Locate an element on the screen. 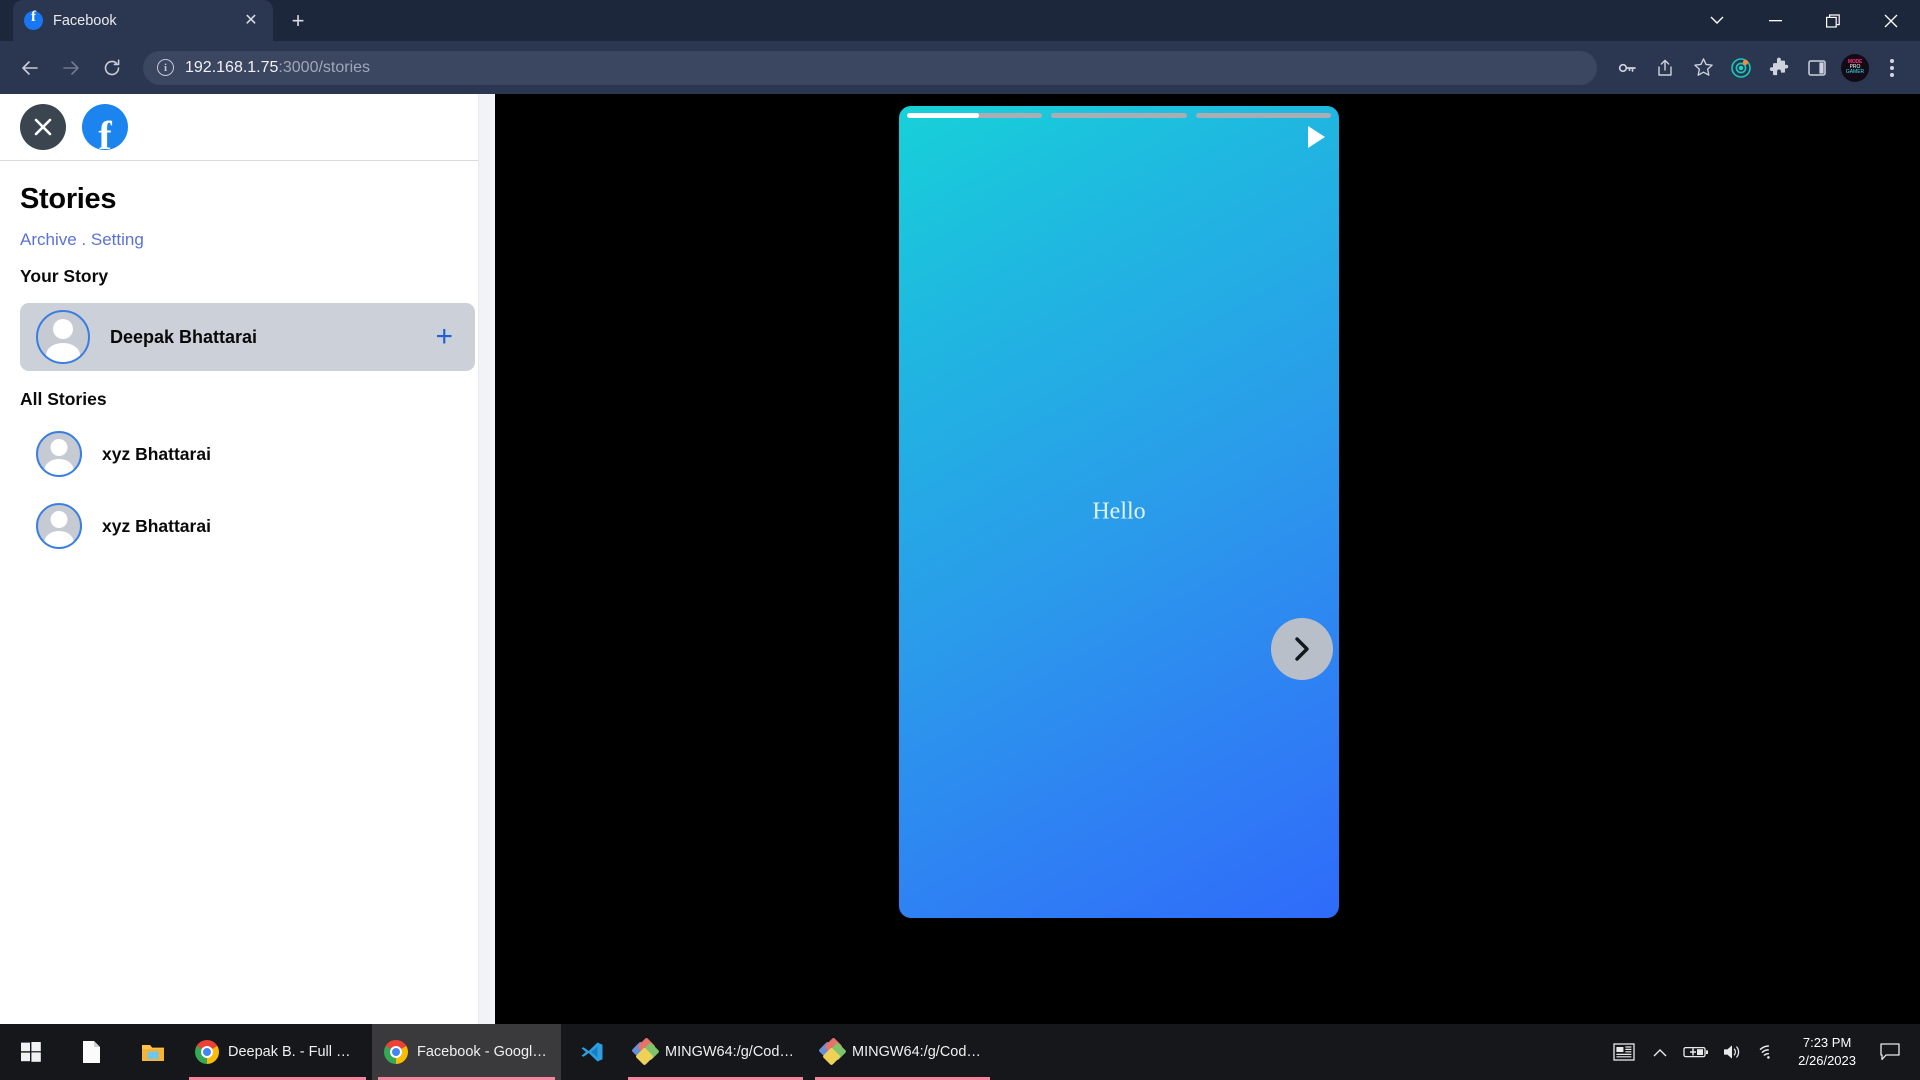 The image size is (1920, 1080). window-controls is located at coordinates (1804, 20).